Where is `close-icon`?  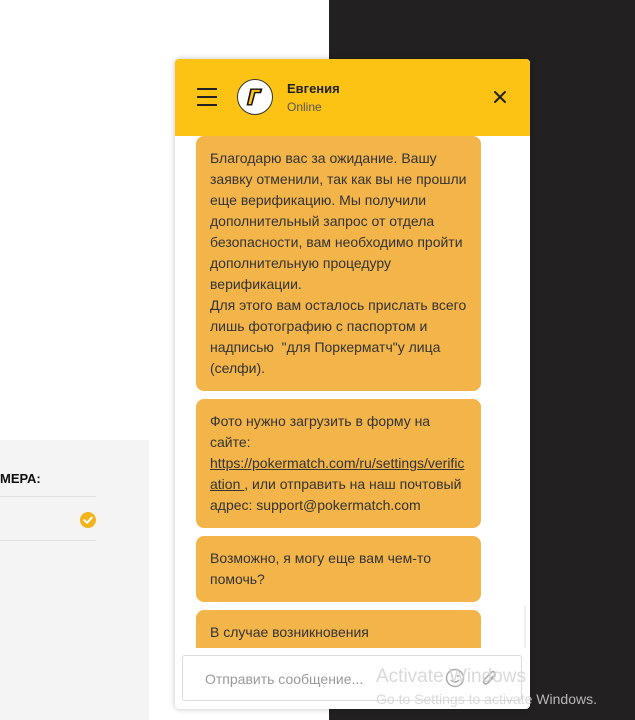 close-icon is located at coordinates (500, 97).